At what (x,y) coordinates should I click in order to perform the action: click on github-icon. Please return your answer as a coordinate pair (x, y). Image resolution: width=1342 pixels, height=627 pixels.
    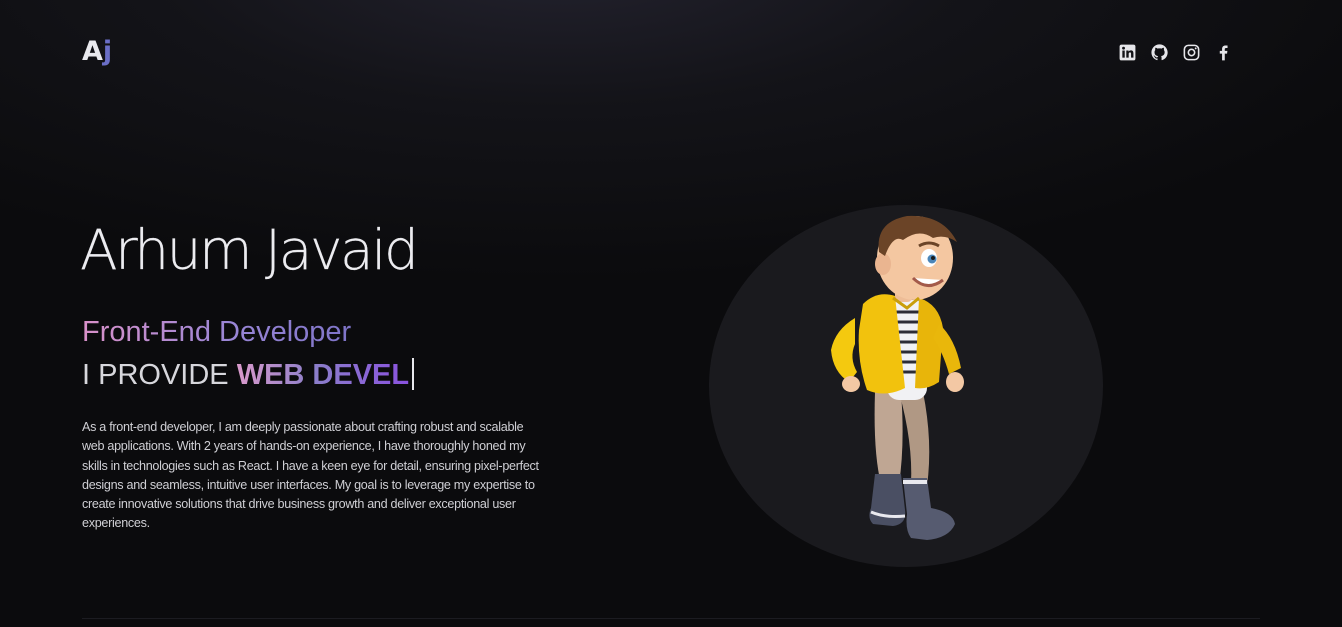
    Looking at the image, I should click on (1159, 51).